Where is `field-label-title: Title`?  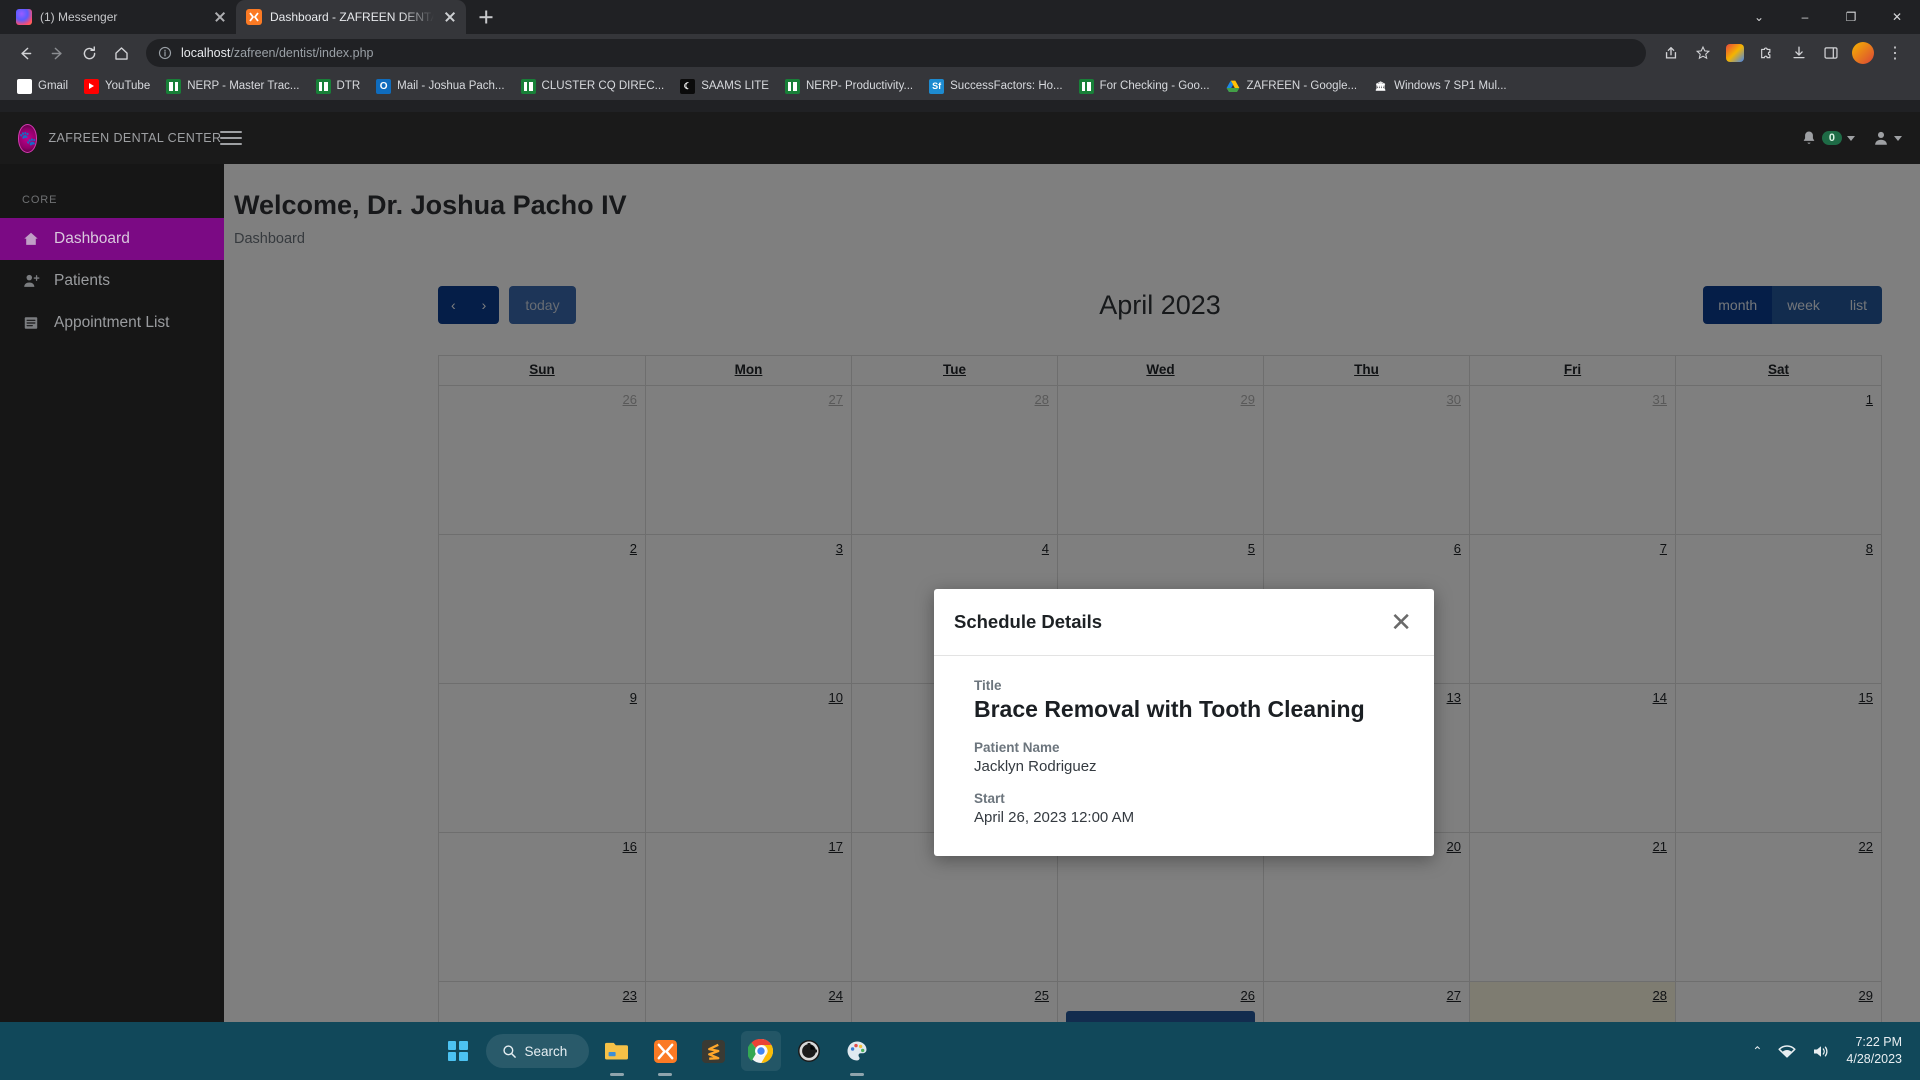 field-label-title: Title is located at coordinates (988, 685).